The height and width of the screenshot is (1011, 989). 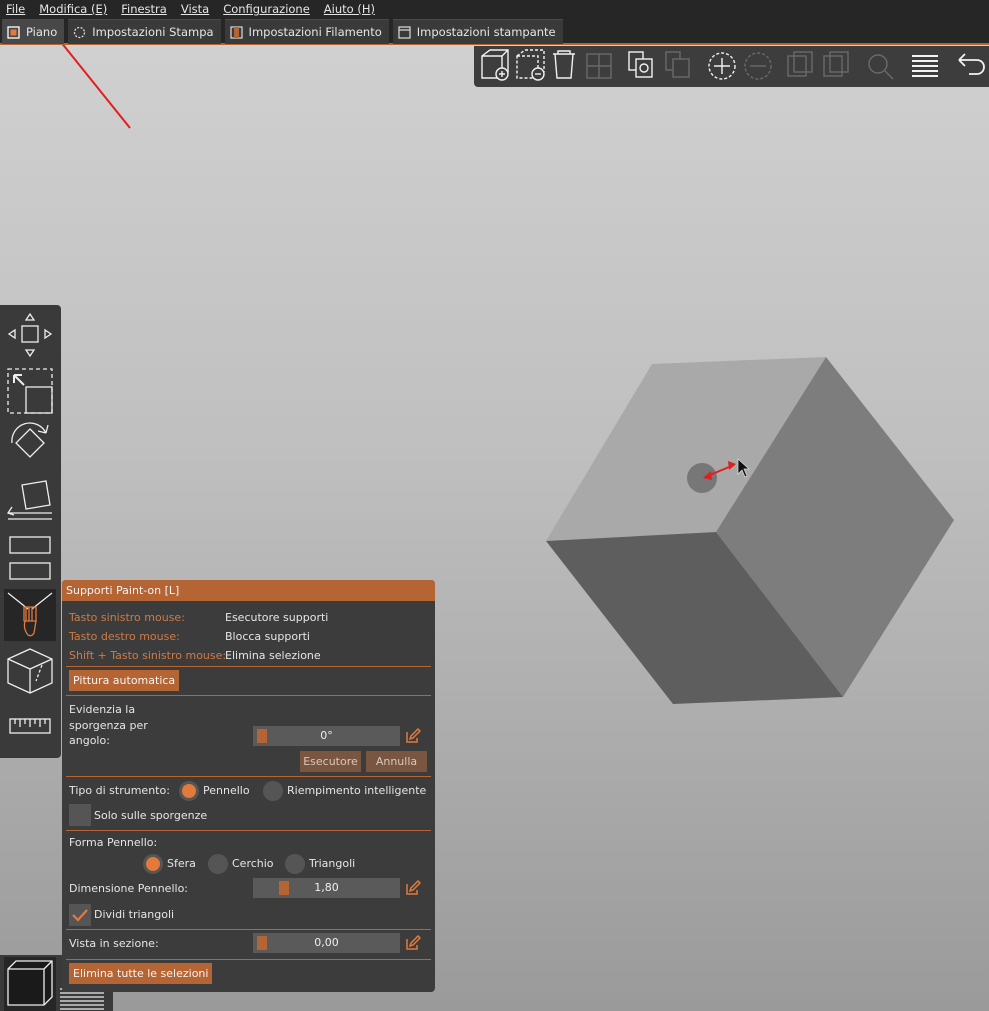 I want to click on enforce-button: Esecutore, so click(x=330, y=761).